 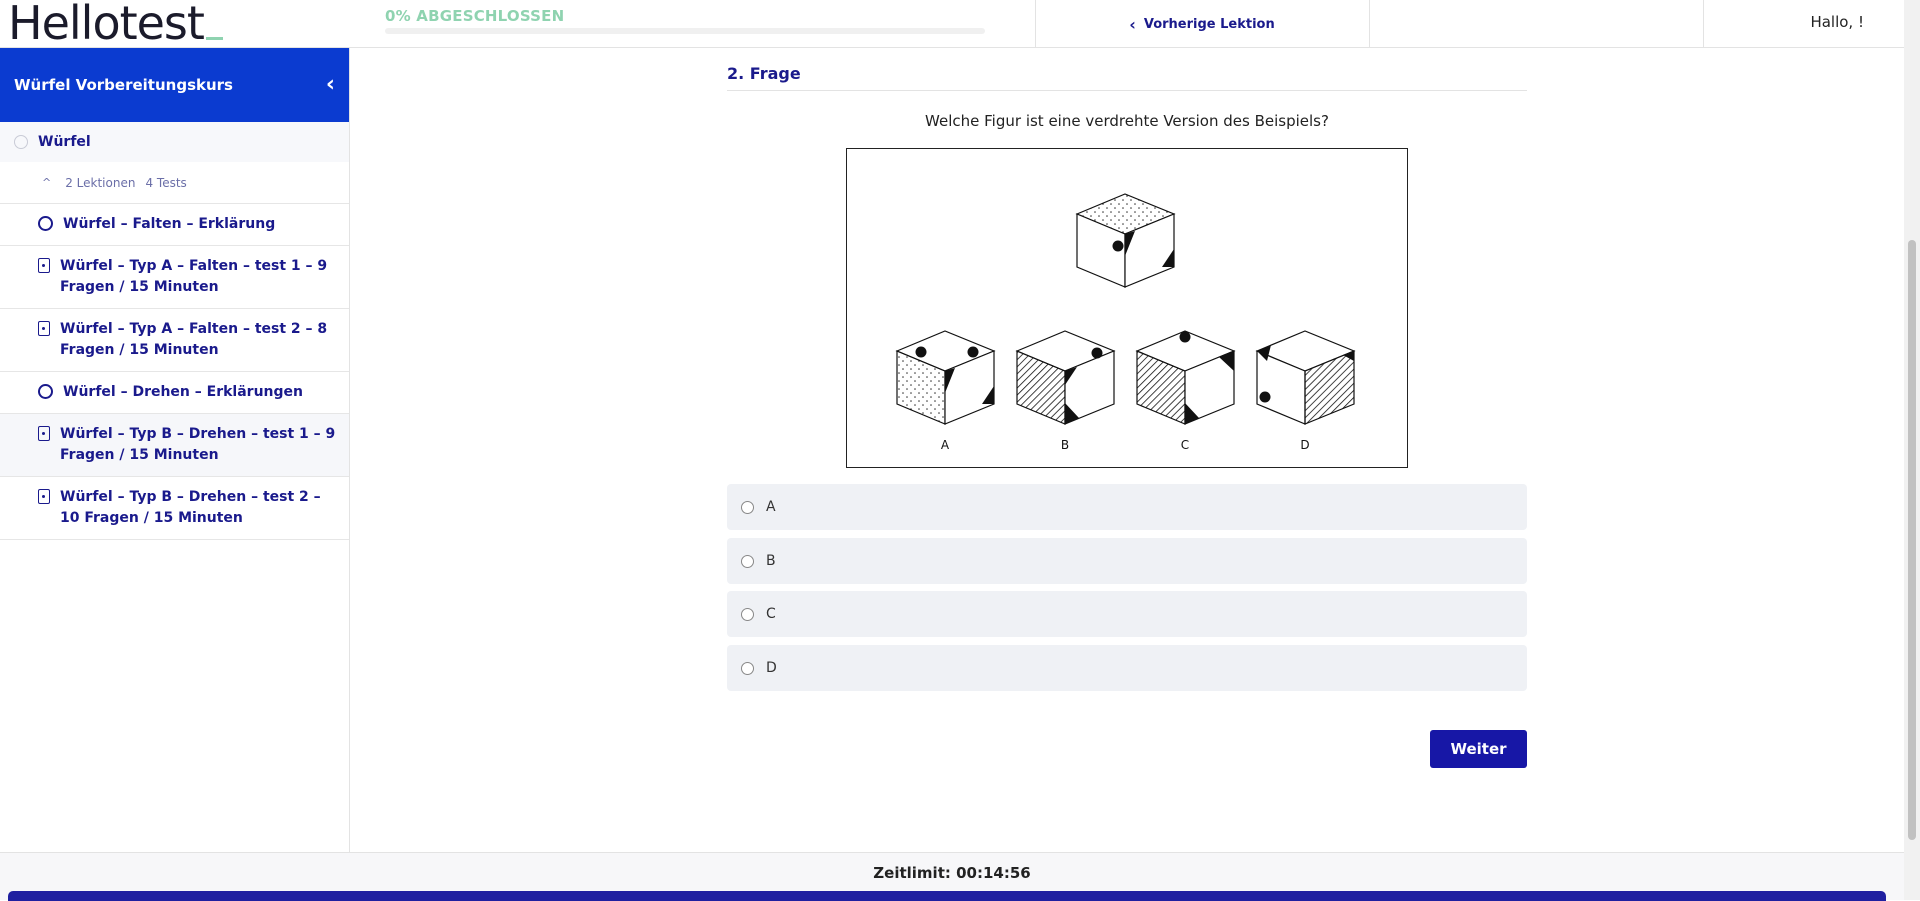 What do you see at coordinates (1185, 445) in the screenshot?
I see `cube-label-c: C` at bounding box center [1185, 445].